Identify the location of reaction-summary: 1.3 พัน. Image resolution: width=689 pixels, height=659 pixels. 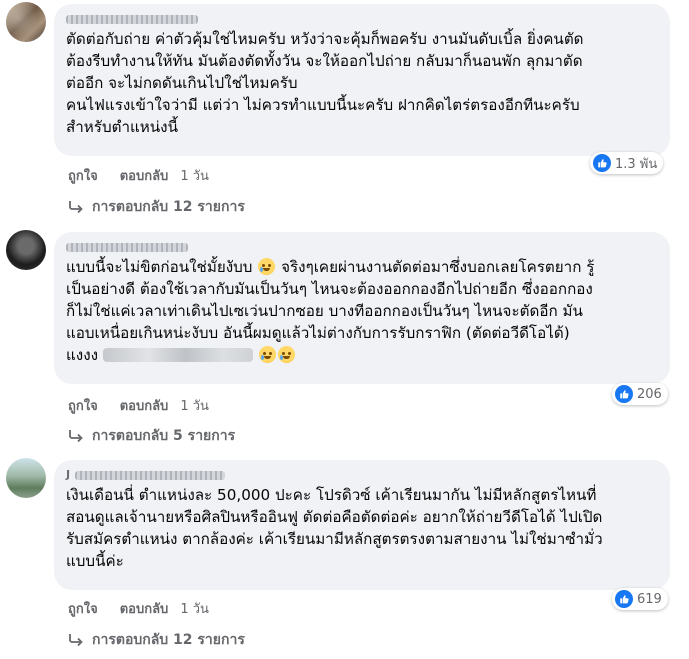
(627, 163).